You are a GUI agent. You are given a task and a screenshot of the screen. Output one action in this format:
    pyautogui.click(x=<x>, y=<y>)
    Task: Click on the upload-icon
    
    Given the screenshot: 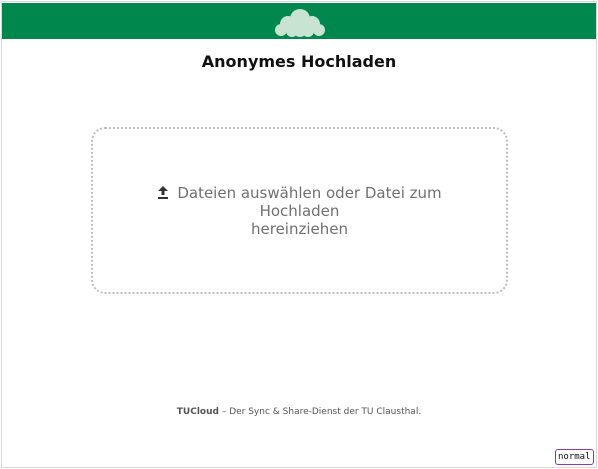 What is the action you would take?
    pyautogui.click(x=163, y=192)
    